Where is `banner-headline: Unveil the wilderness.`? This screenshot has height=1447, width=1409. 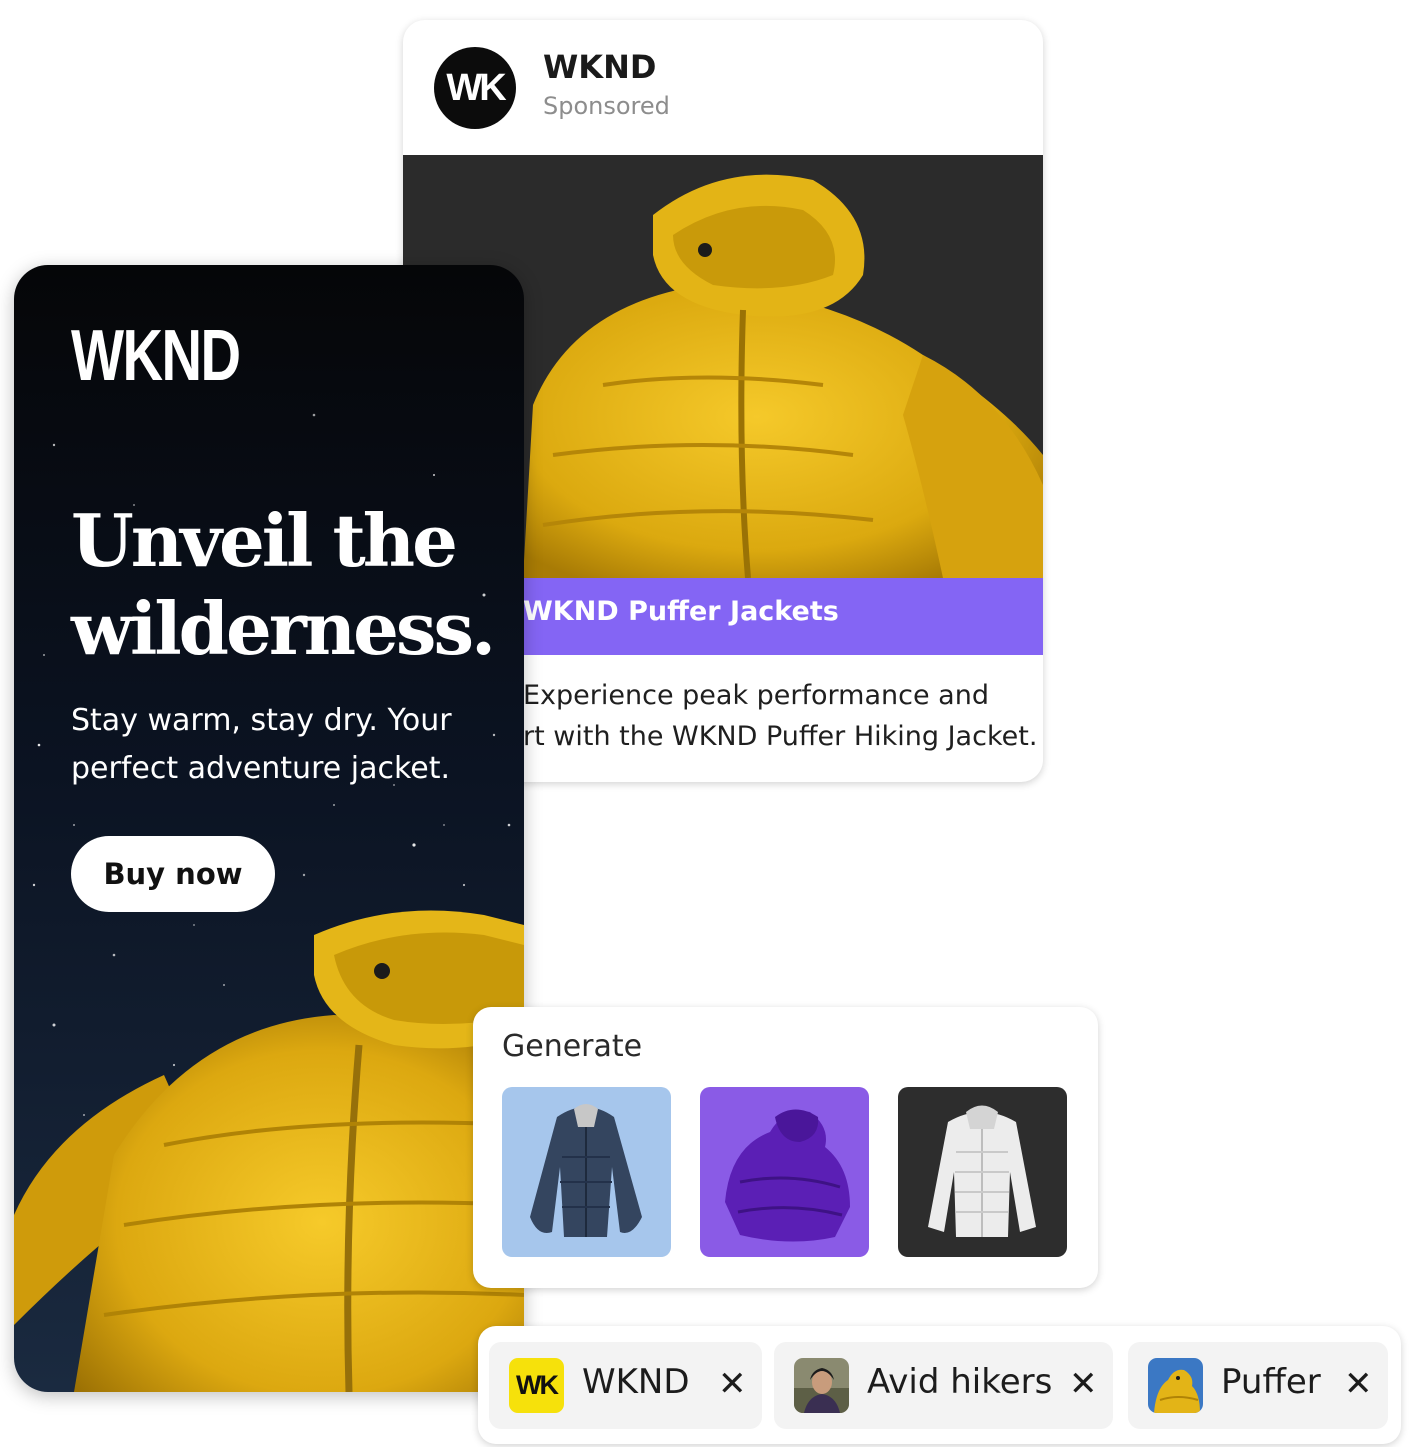 banner-headline: Unveil the wilderness. is located at coordinates (297, 585).